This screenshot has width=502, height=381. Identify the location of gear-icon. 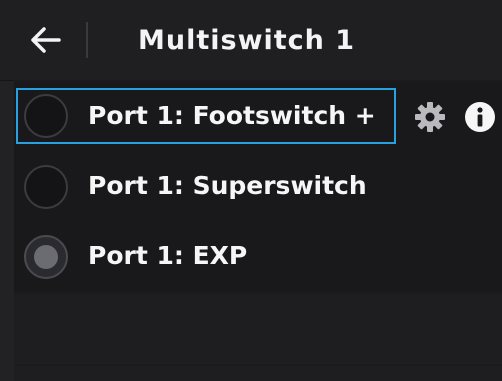
(430, 117).